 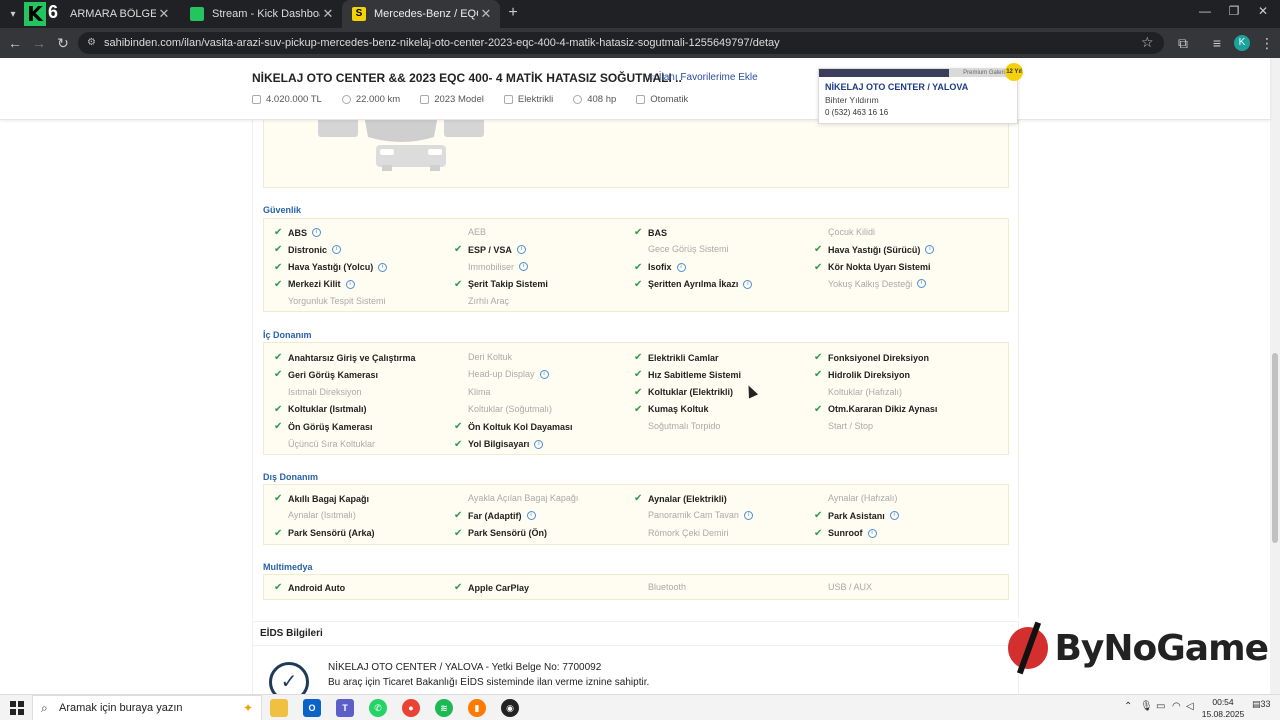 I want to click on feature-label: Römork Çeki Demiri, so click(x=688, y=532).